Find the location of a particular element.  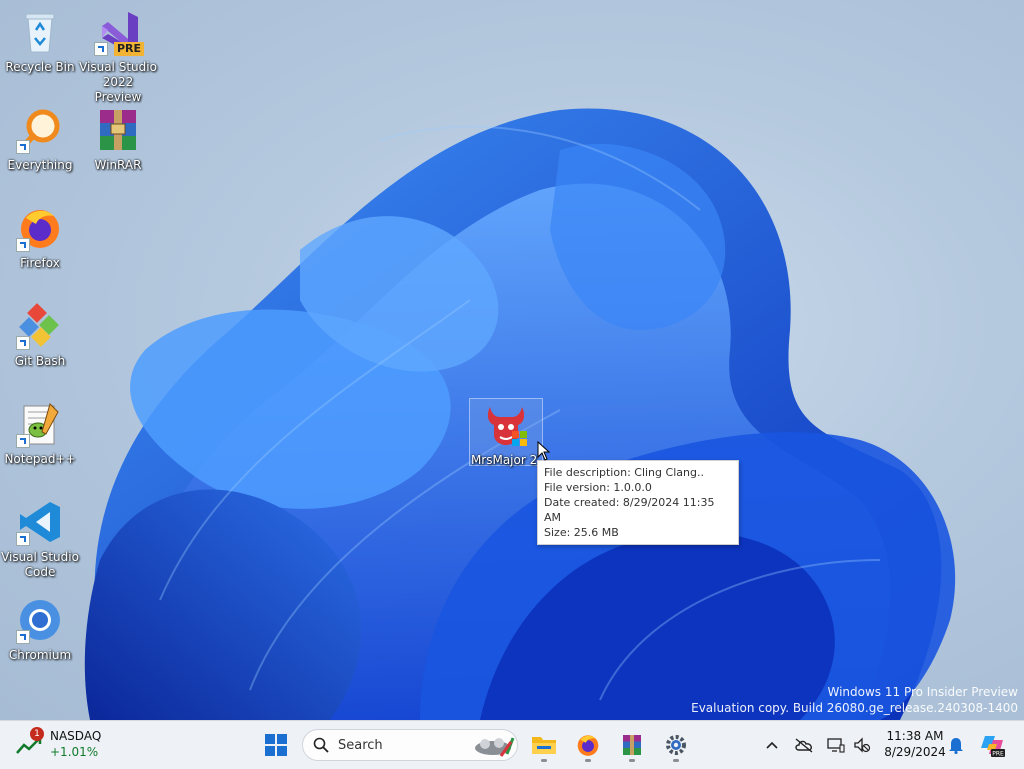

notepad-plus-plus-icon is located at coordinates (40, 424).